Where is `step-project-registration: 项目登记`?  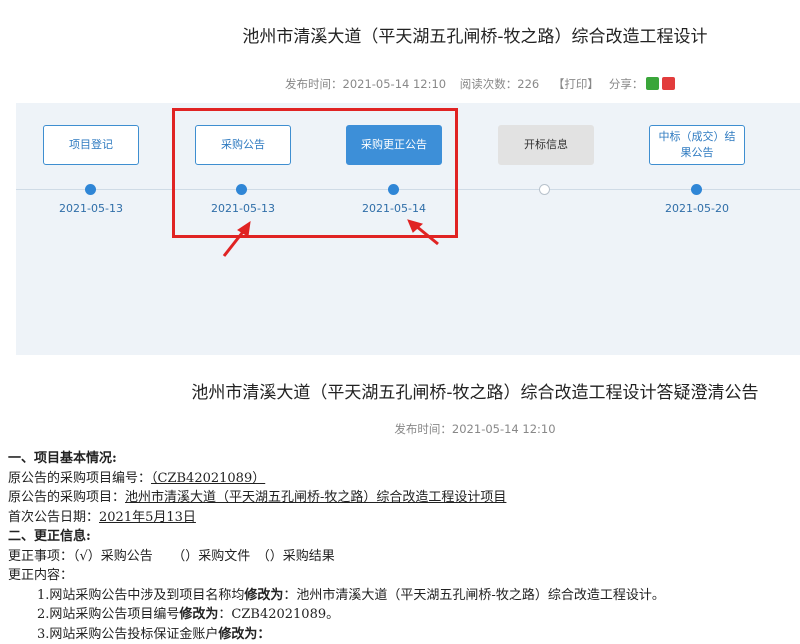 step-project-registration: 项目登记 is located at coordinates (91, 145).